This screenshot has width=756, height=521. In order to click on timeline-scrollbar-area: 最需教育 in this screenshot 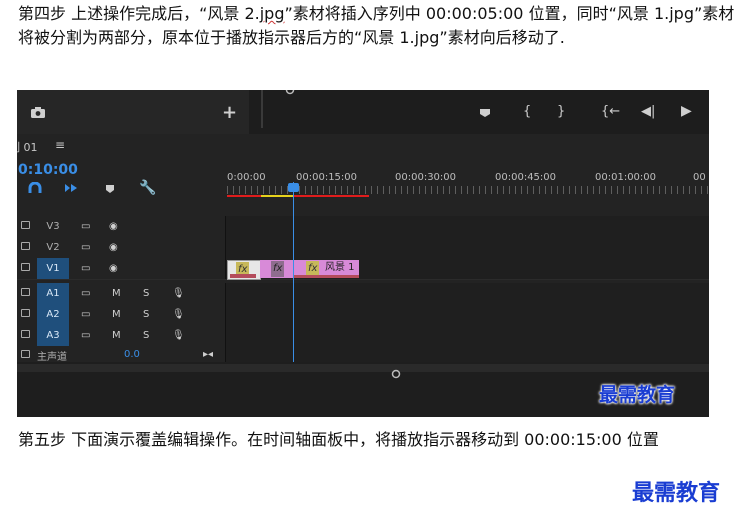, I will do `click(363, 389)`.